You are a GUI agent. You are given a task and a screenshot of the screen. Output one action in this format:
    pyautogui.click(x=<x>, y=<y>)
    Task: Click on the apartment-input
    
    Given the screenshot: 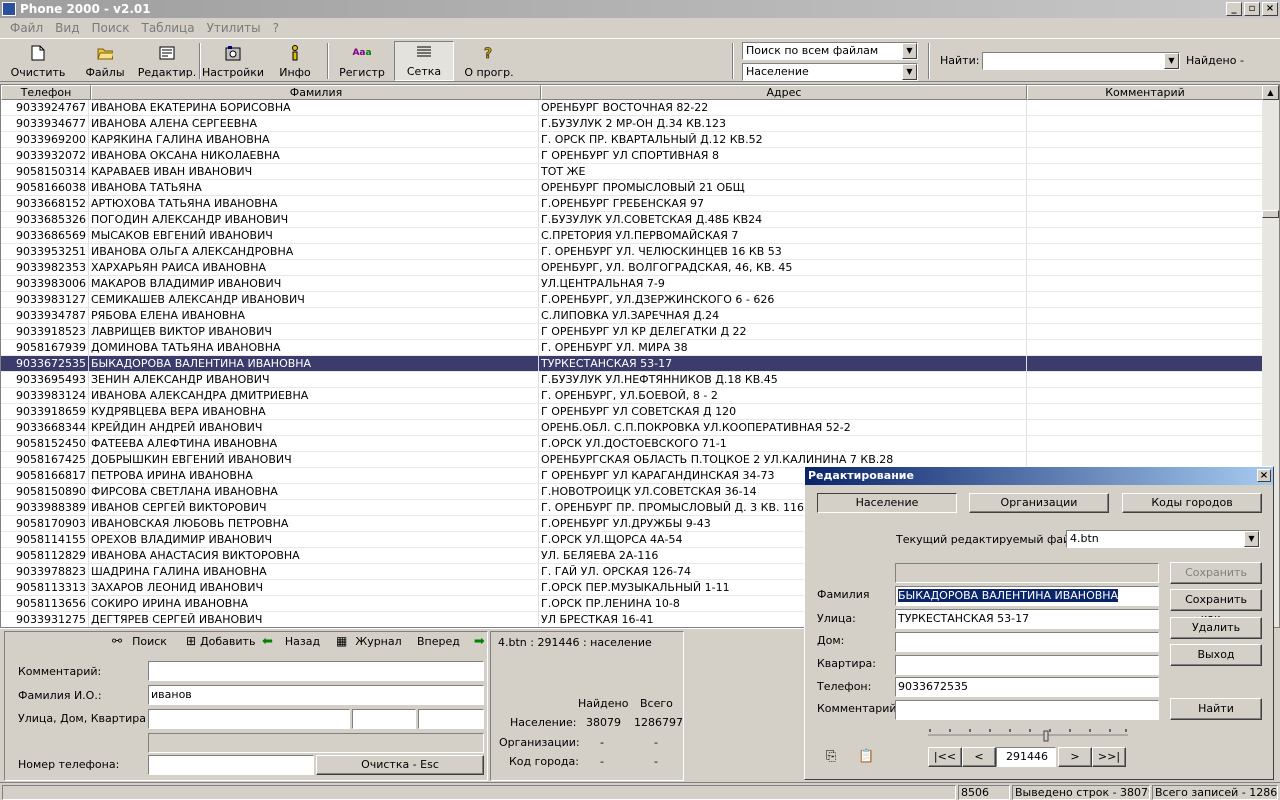 What is the action you would take?
    pyautogui.click(x=451, y=719)
    